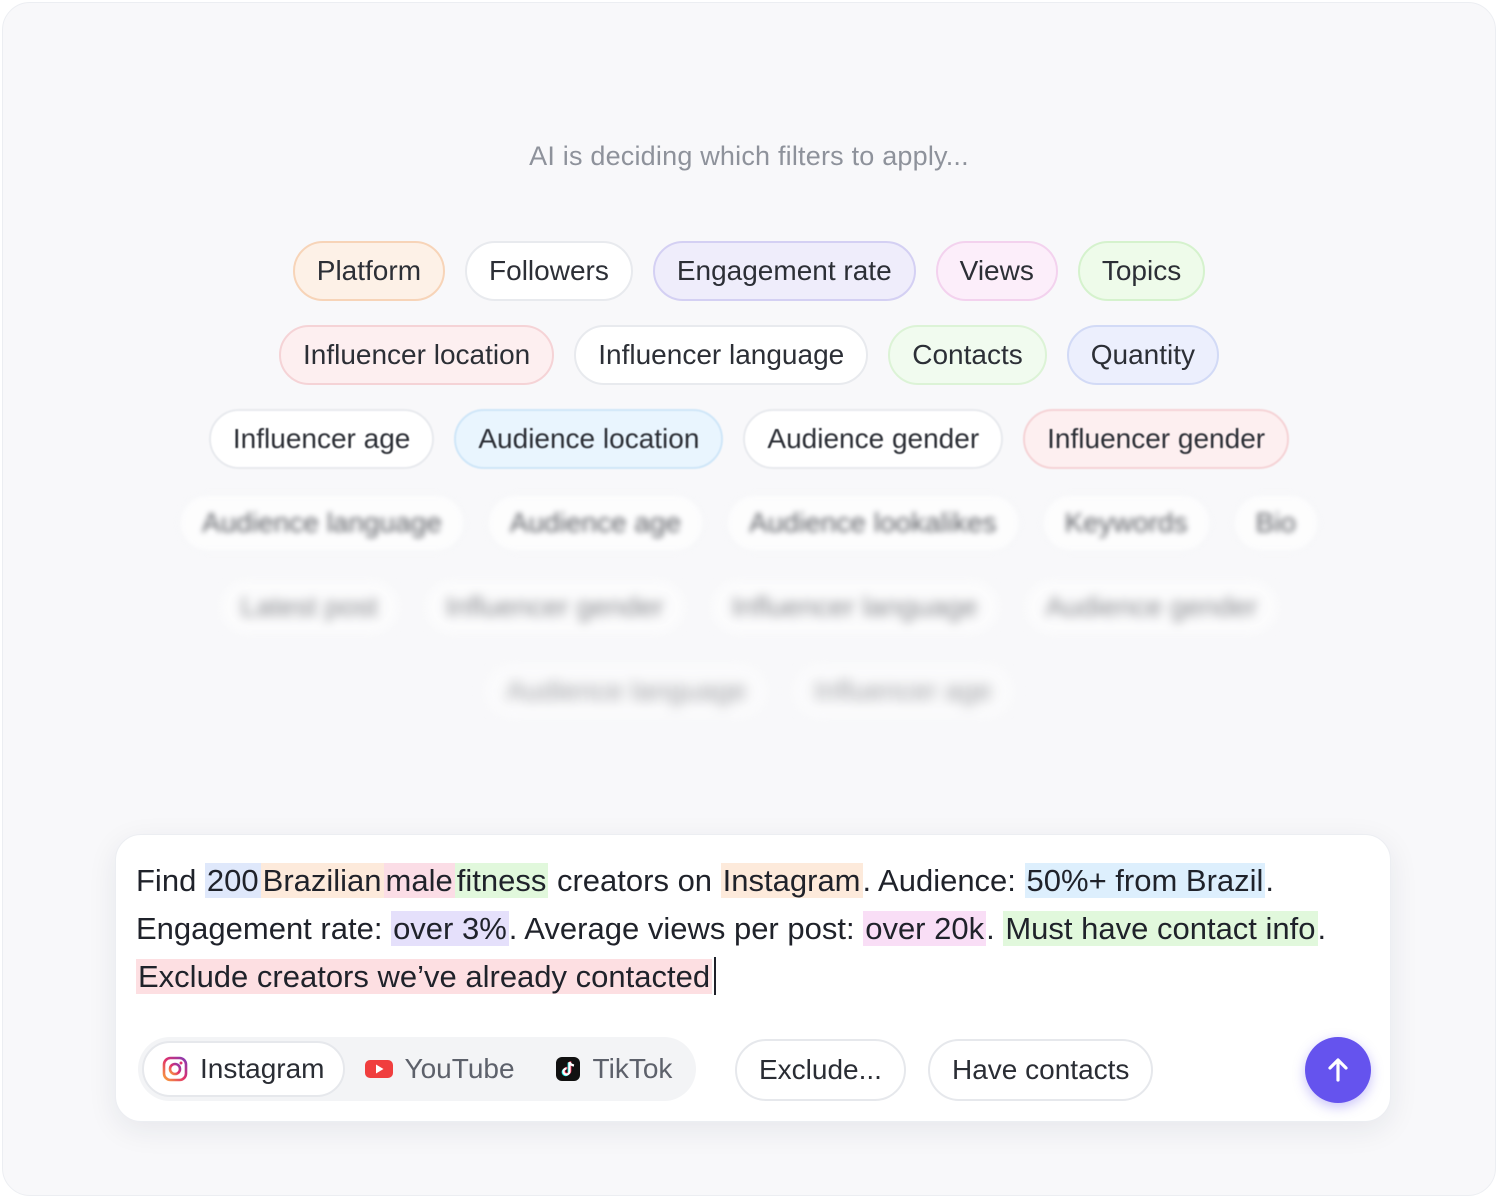 This screenshot has height=1200, width=1500. What do you see at coordinates (501, 880) in the screenshot?
I see `highlight-topic: fitness` at bounding box center [501, 880].